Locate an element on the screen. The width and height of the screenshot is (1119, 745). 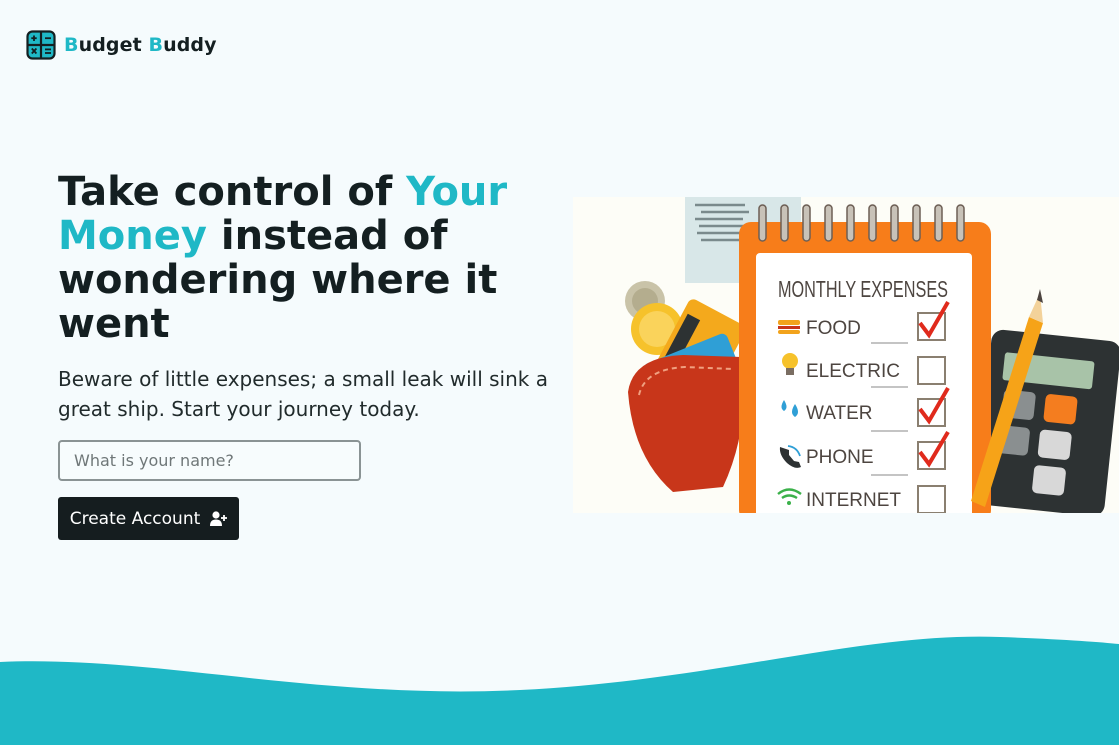
brand-initial-2: B is located at coordinates (156, 45).